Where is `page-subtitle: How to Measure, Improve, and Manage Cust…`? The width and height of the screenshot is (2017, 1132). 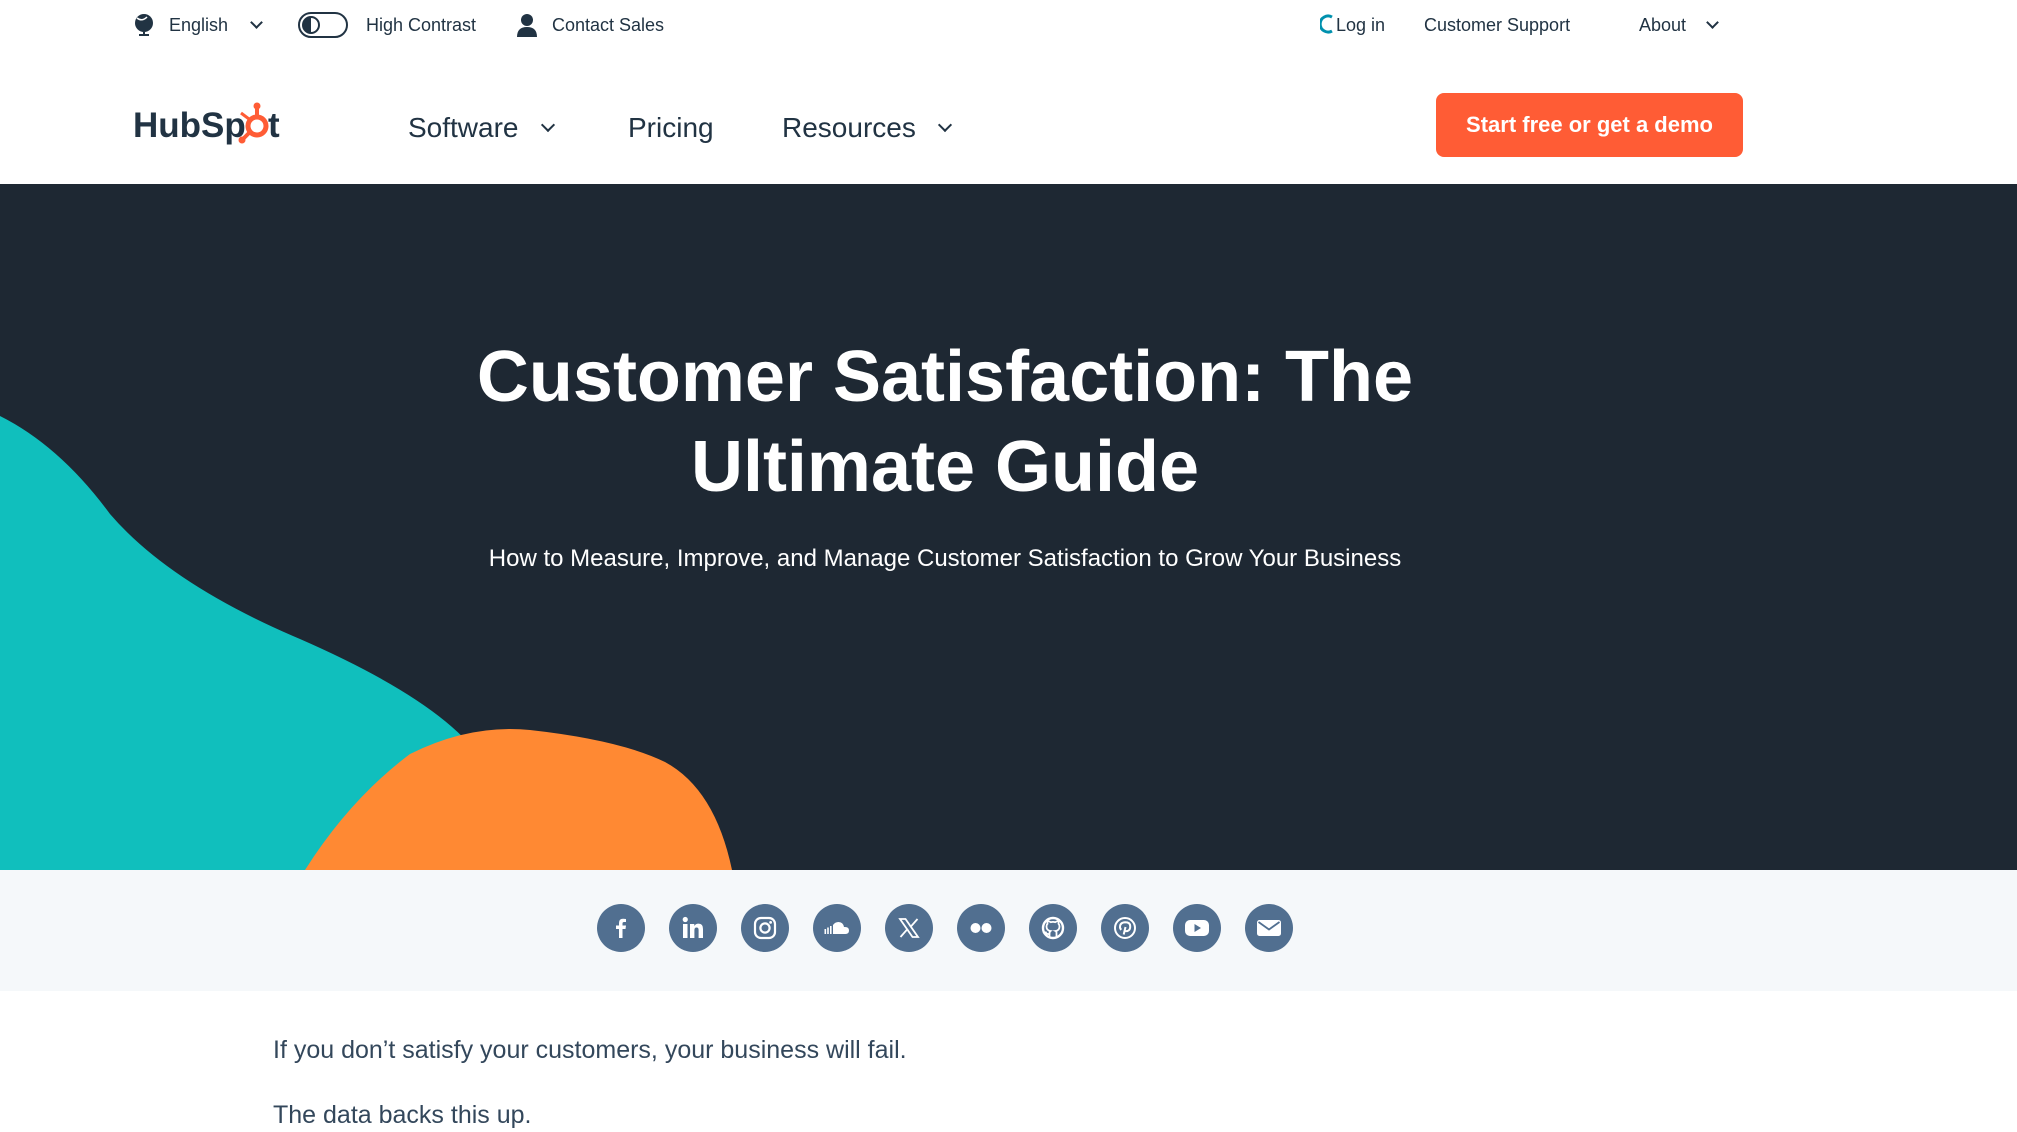 page-subtitle: How to Measure, Improve, and Manage Cust… is located at coordinates (945, 558).